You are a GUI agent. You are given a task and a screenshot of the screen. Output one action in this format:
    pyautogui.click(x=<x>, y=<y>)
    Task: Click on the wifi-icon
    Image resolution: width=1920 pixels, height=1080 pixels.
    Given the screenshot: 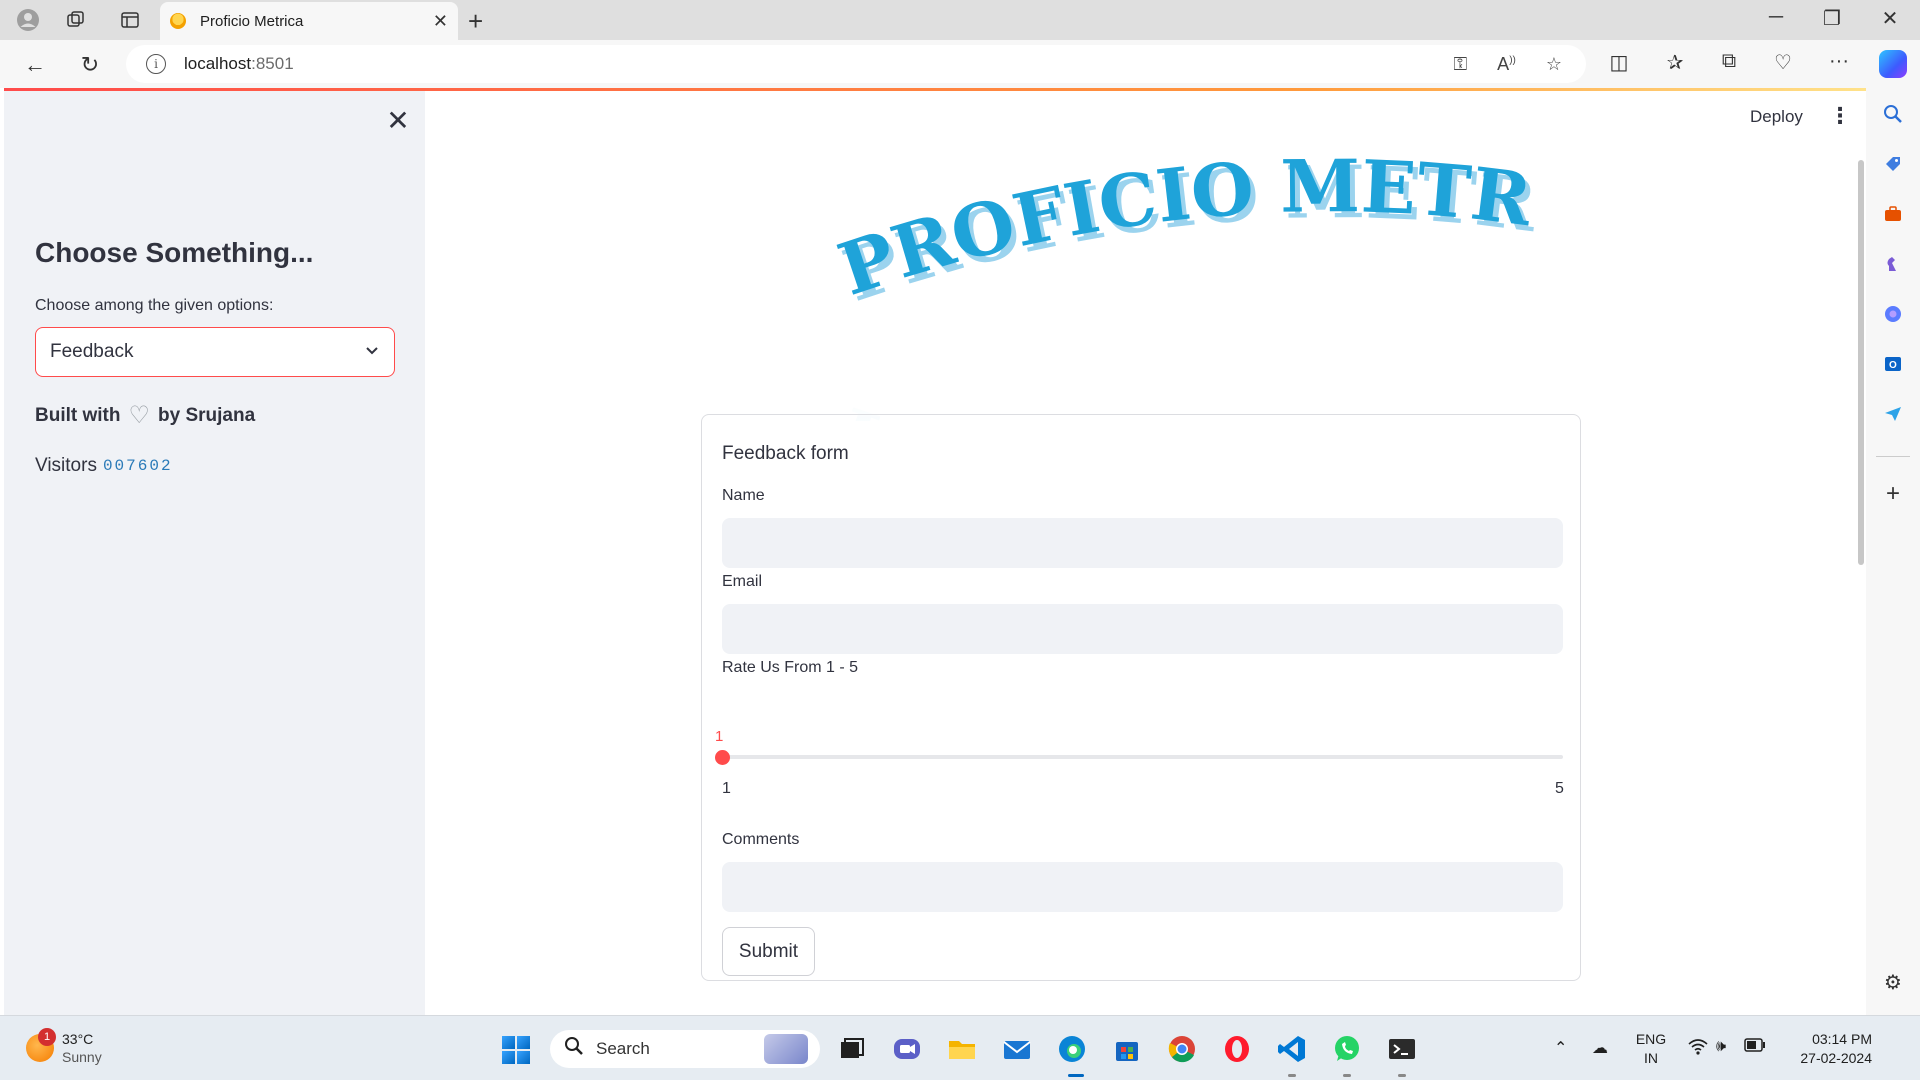 What is the action you would take?
    pyautogui.click(x=1698, y=1049)
    